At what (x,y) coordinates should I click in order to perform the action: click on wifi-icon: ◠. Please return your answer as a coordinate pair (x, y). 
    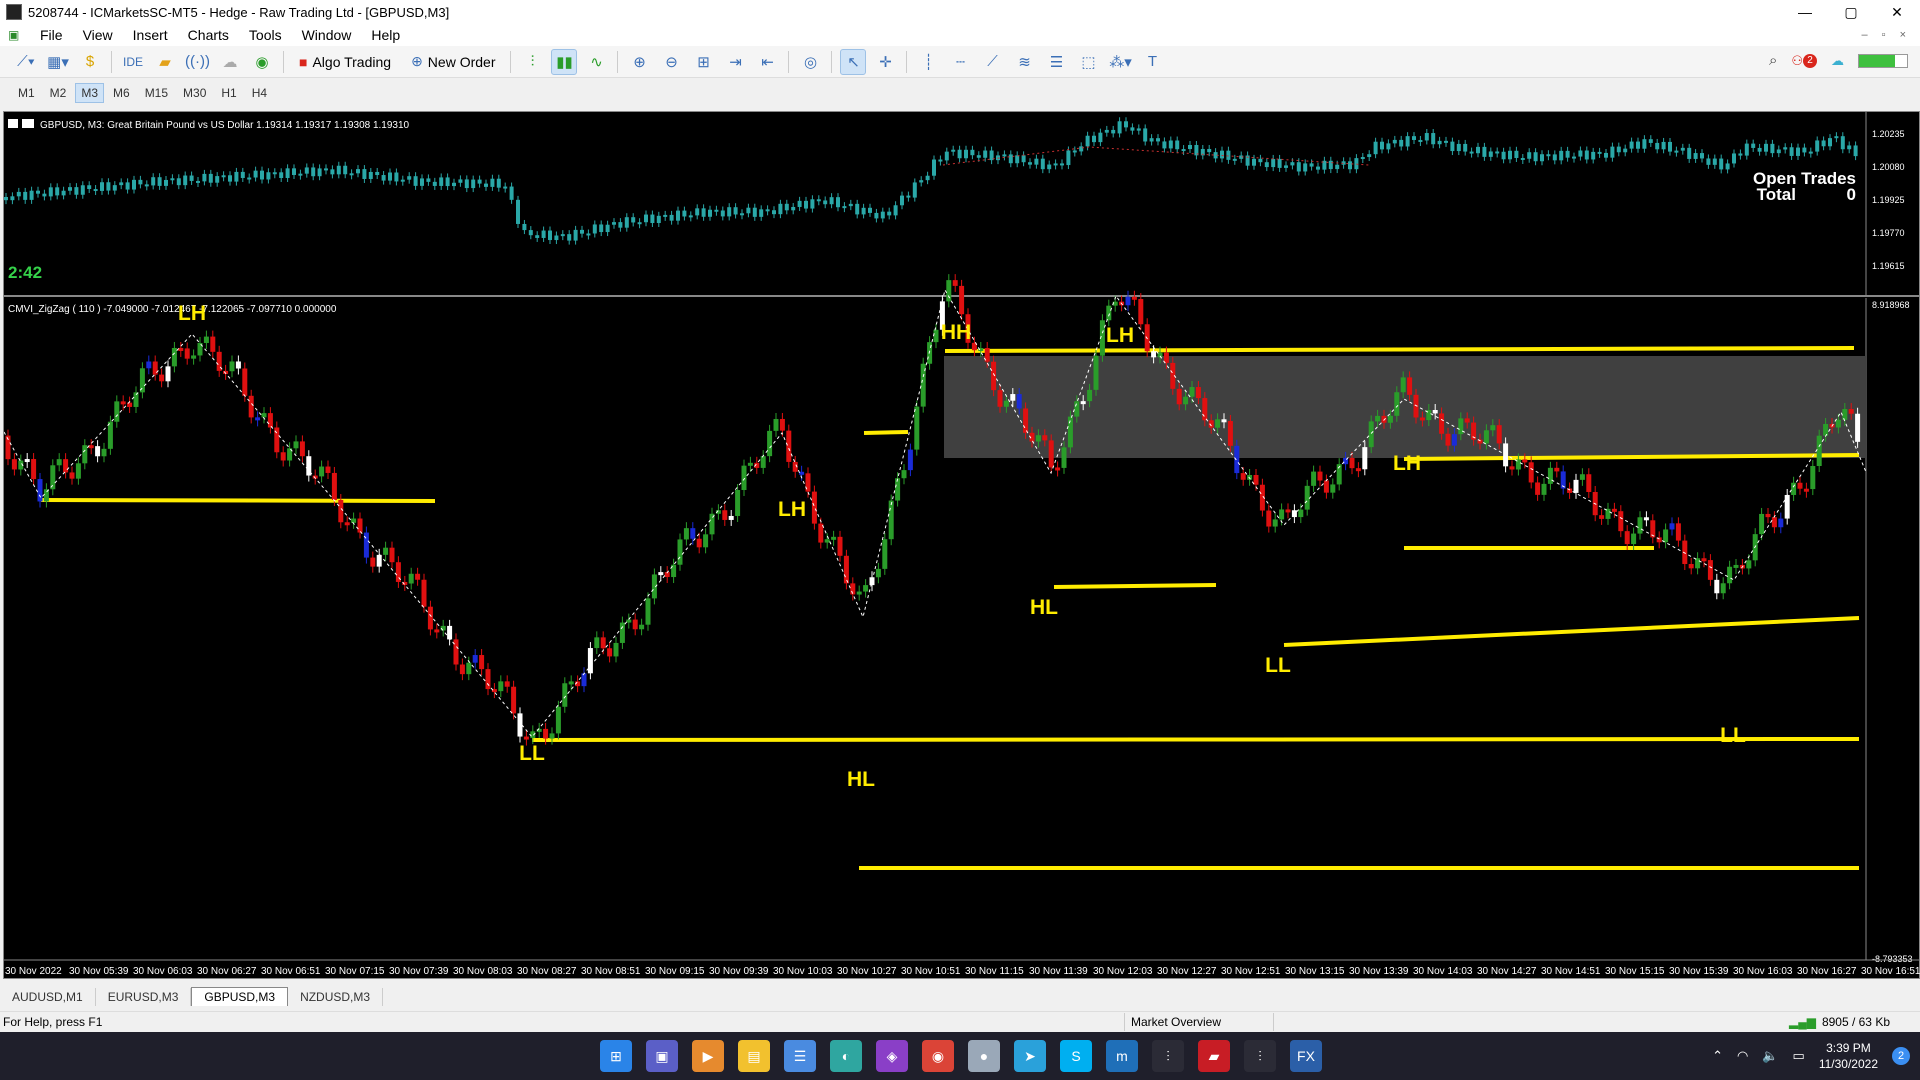
    Looking at the image, I should click on (1742, 1056).